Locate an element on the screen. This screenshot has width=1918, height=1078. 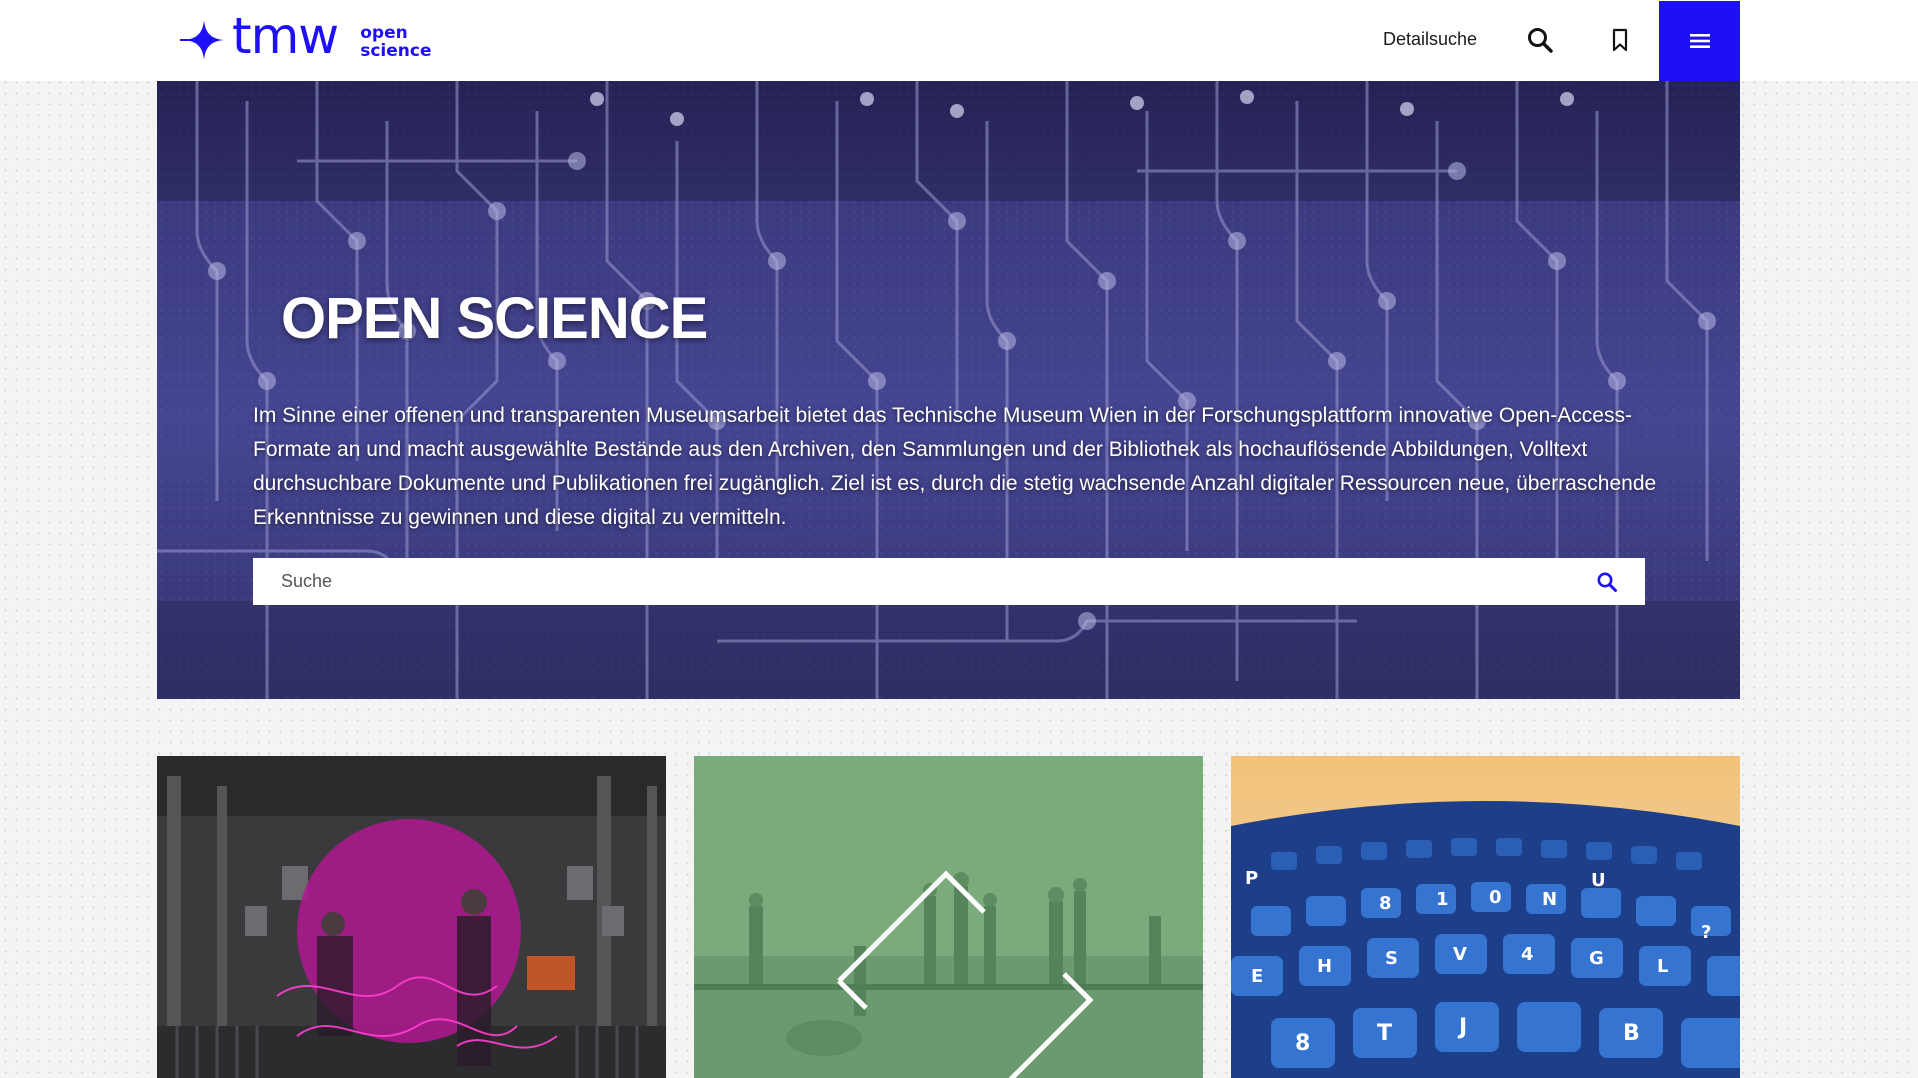
tmw-logo-home-link: tmw open science is located at coordinates (305, 37).